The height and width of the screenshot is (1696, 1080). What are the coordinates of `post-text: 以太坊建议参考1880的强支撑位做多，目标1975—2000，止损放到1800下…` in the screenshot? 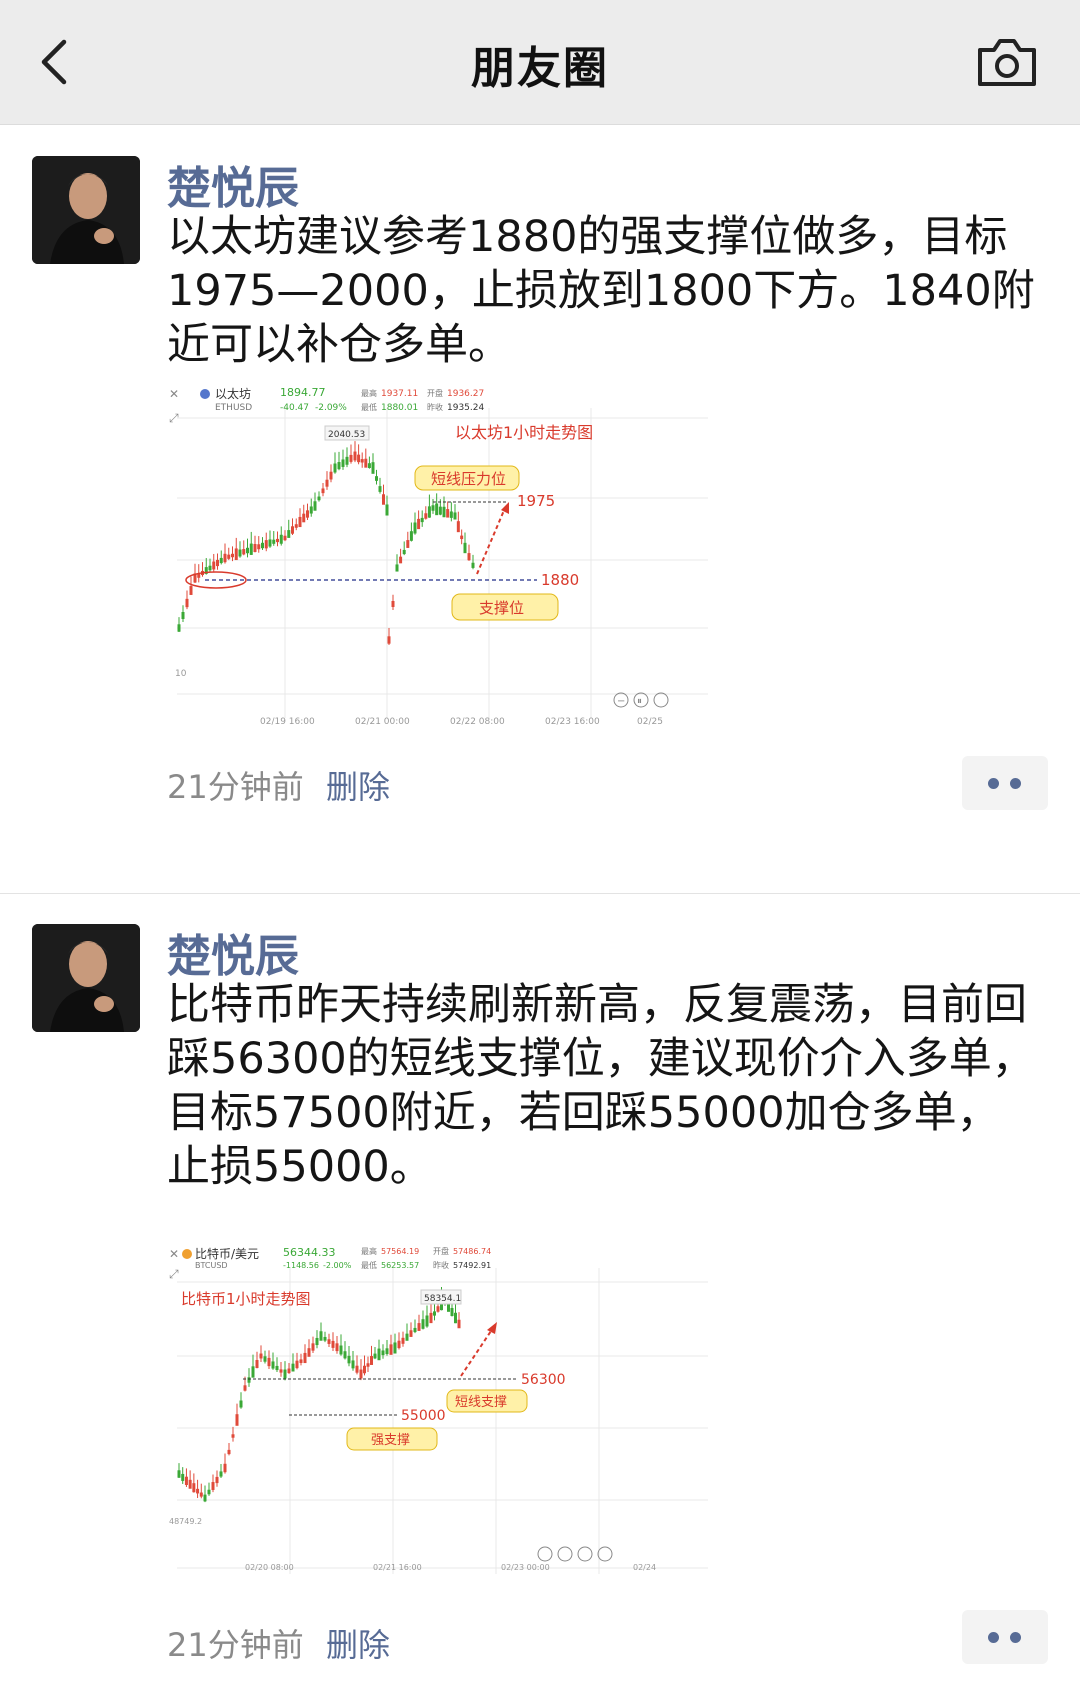 It's located at (601, 291).